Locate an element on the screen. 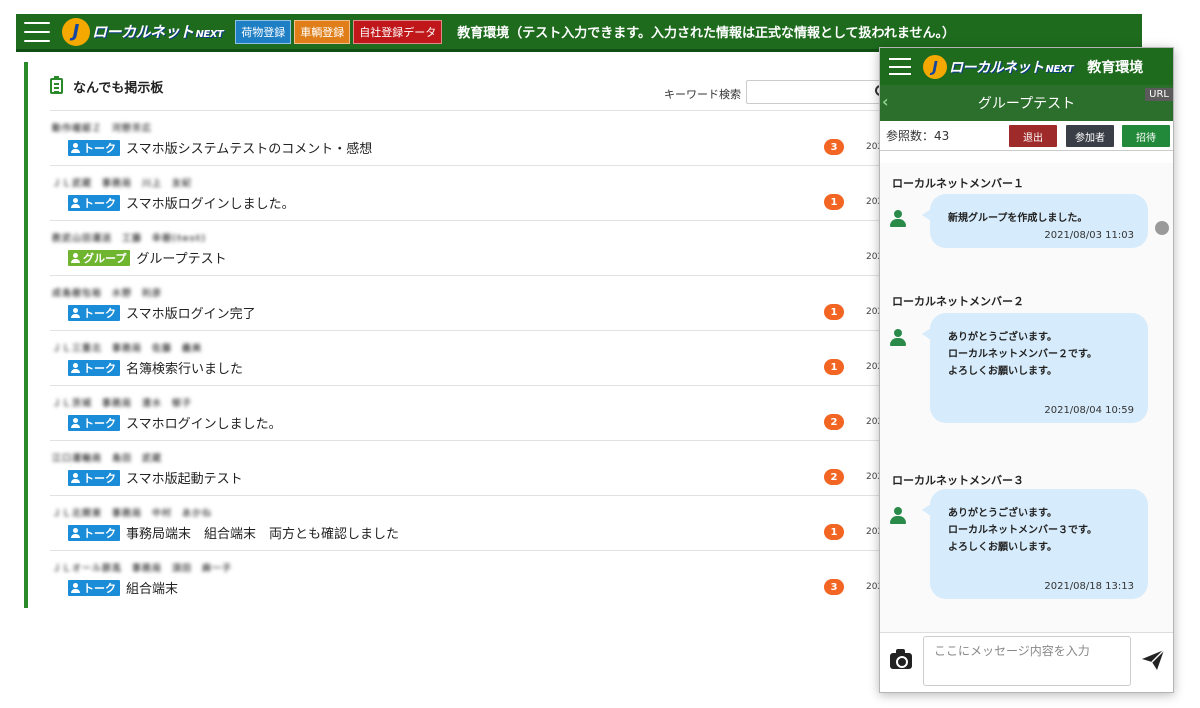  badge-label: グループ is located at coordinates (105, 258).